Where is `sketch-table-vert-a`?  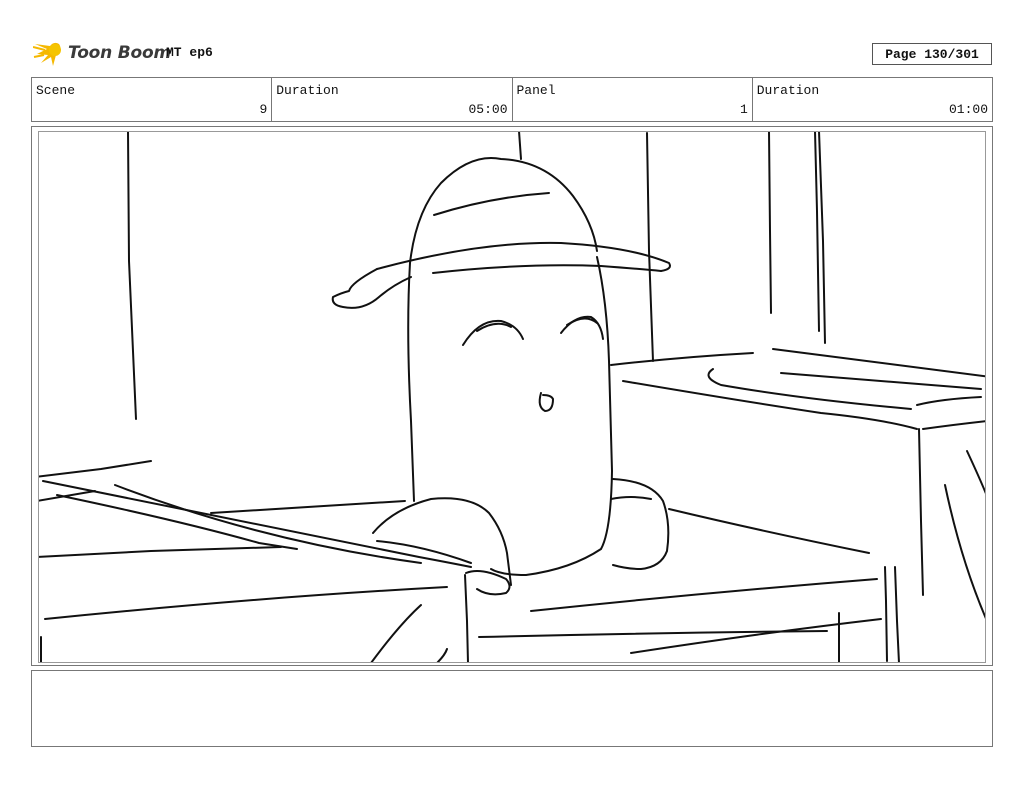
sketch-table-vert-a is located at coordinates (886, 614).